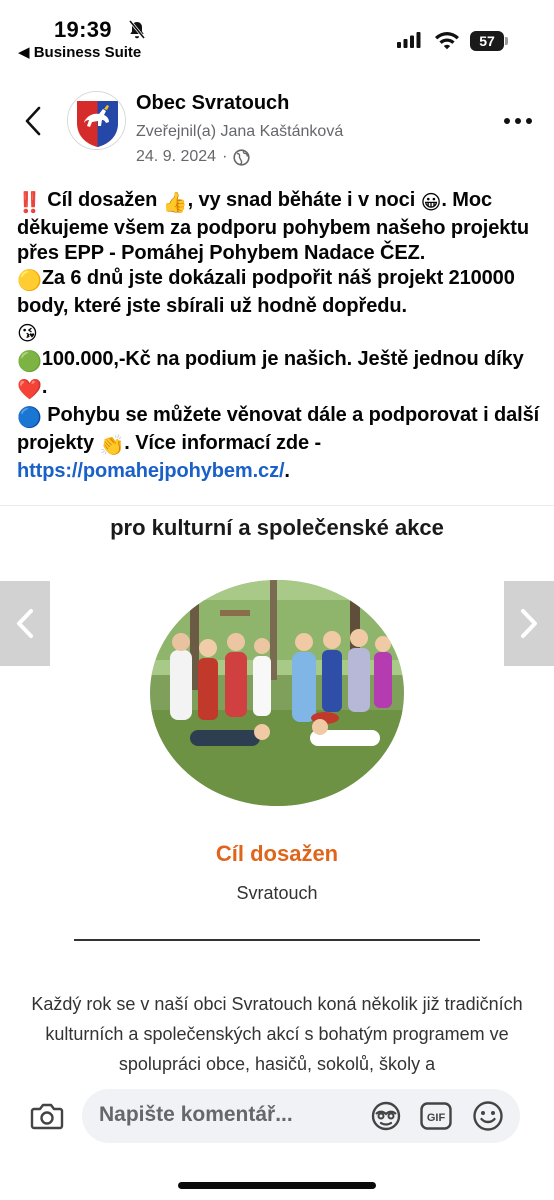 This screenshot has width=554, height=1200. What do you see at coordinates (386, 1116) in the screenshot?
I see `avatar-sticker-icon` at bounding box center [386, 1116].